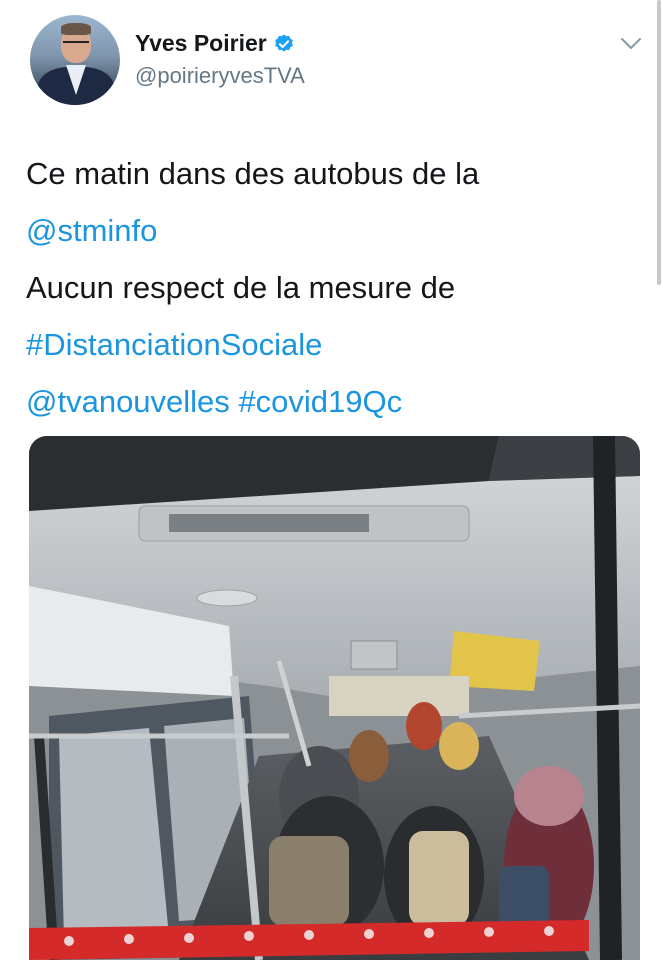 The image size is (662, 960). Describe the element at coordinates (241, 287) in the screenshot. I see `tweet-text-segment: Aucun respect de la mesure de` at that location.